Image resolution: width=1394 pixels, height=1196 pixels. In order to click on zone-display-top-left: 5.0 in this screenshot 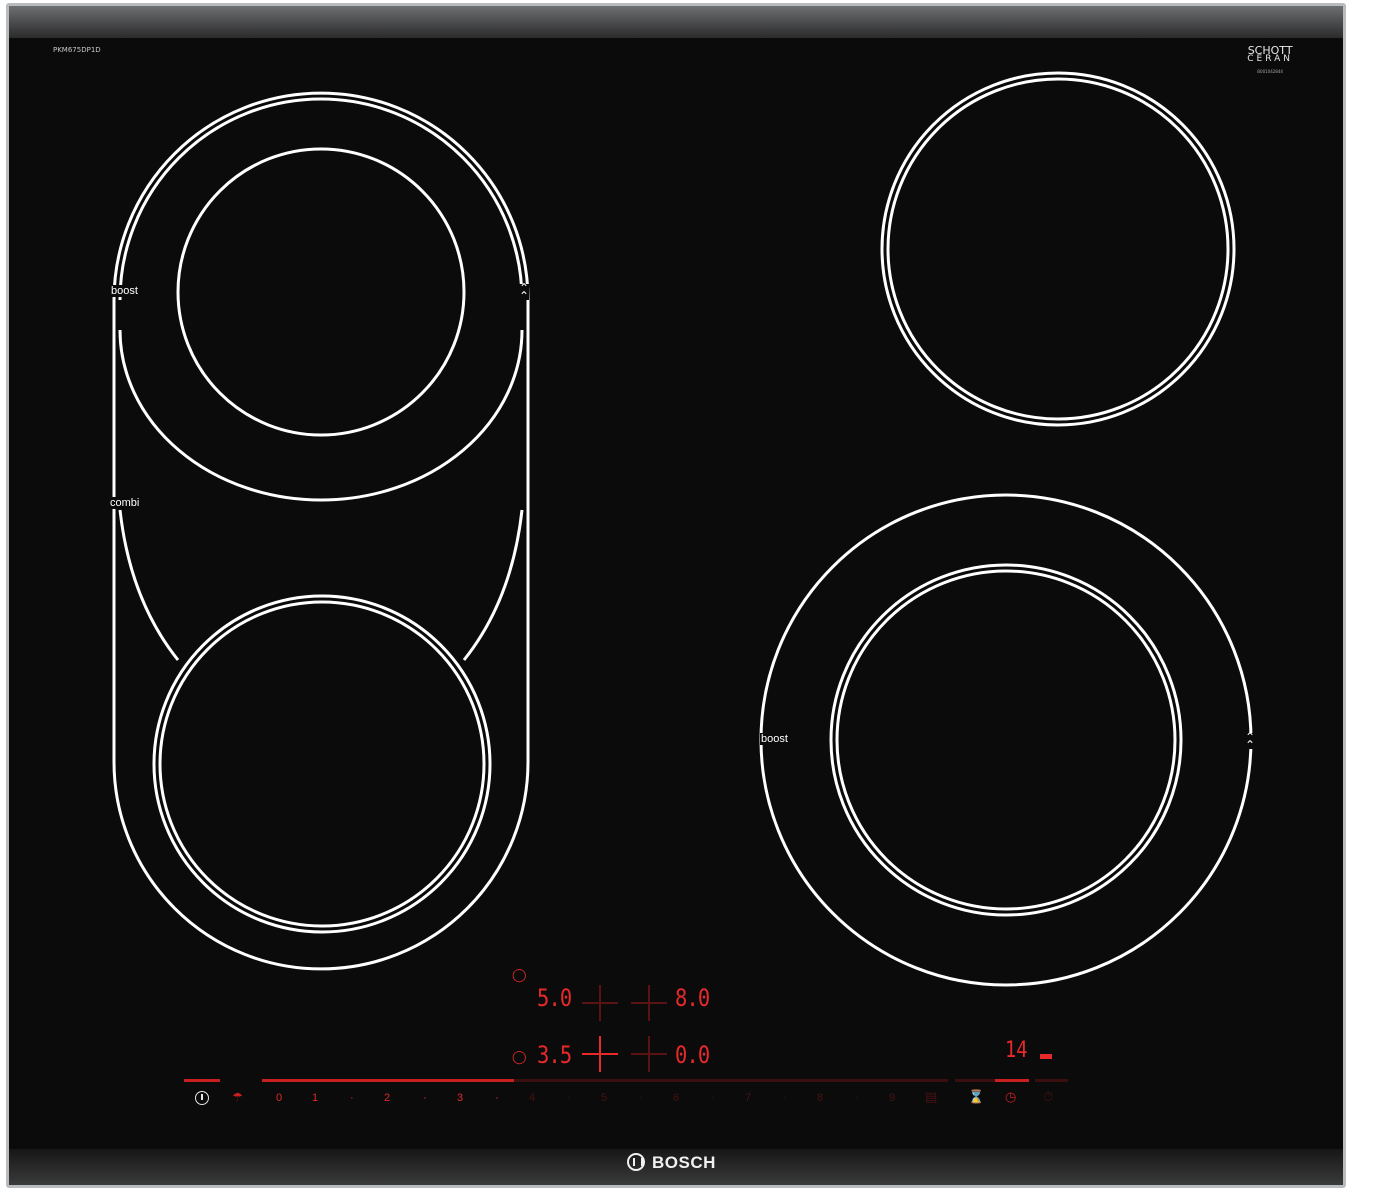, I will do `click(554, 998)`.